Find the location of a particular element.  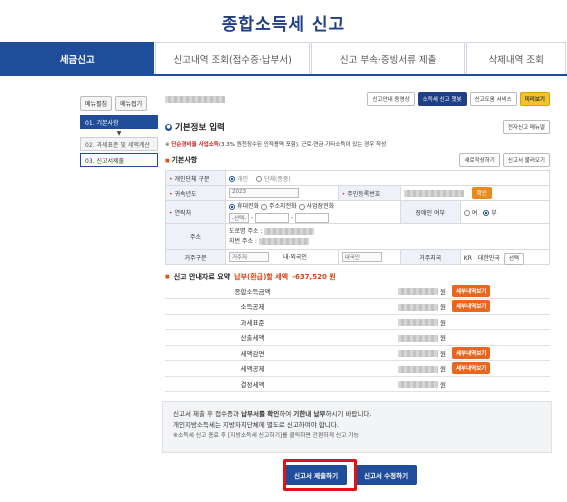

highlight-box is located at coordinates (320, 475).